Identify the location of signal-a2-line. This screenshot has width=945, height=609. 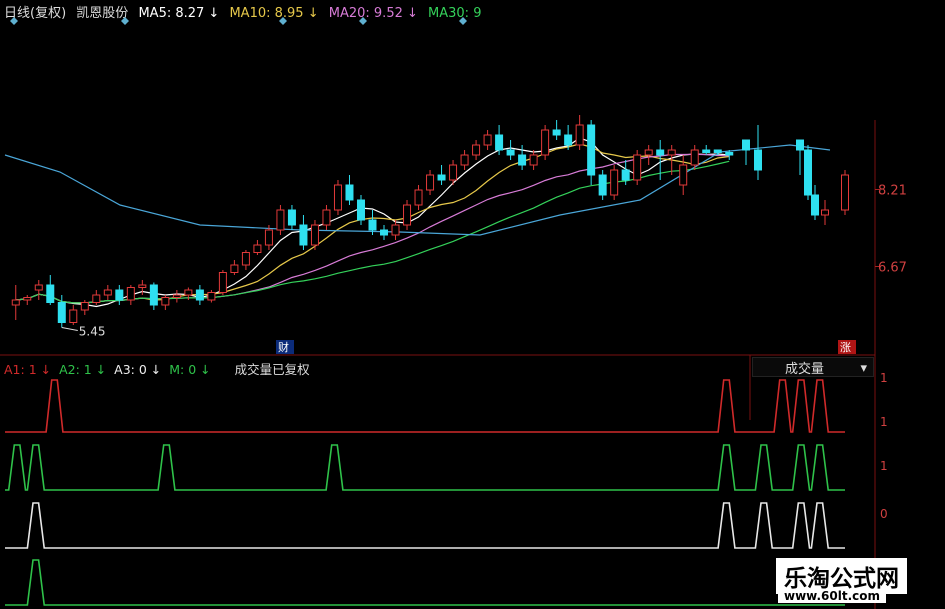
(425, 467).